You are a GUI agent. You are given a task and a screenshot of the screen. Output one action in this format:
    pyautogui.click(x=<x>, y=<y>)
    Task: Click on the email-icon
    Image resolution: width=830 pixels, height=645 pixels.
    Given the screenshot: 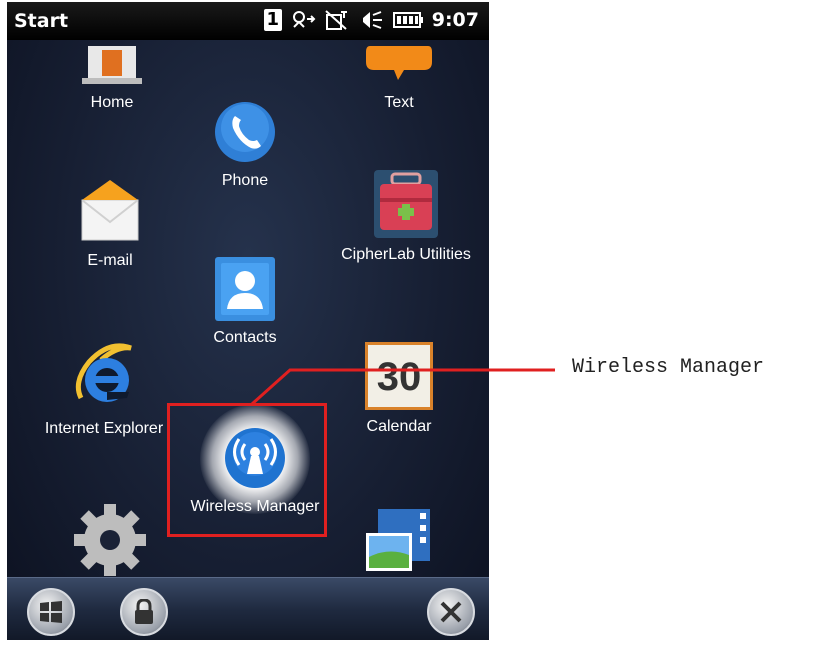 What is the action you would take?
    pyautogui.click(x=110, y=210)
    